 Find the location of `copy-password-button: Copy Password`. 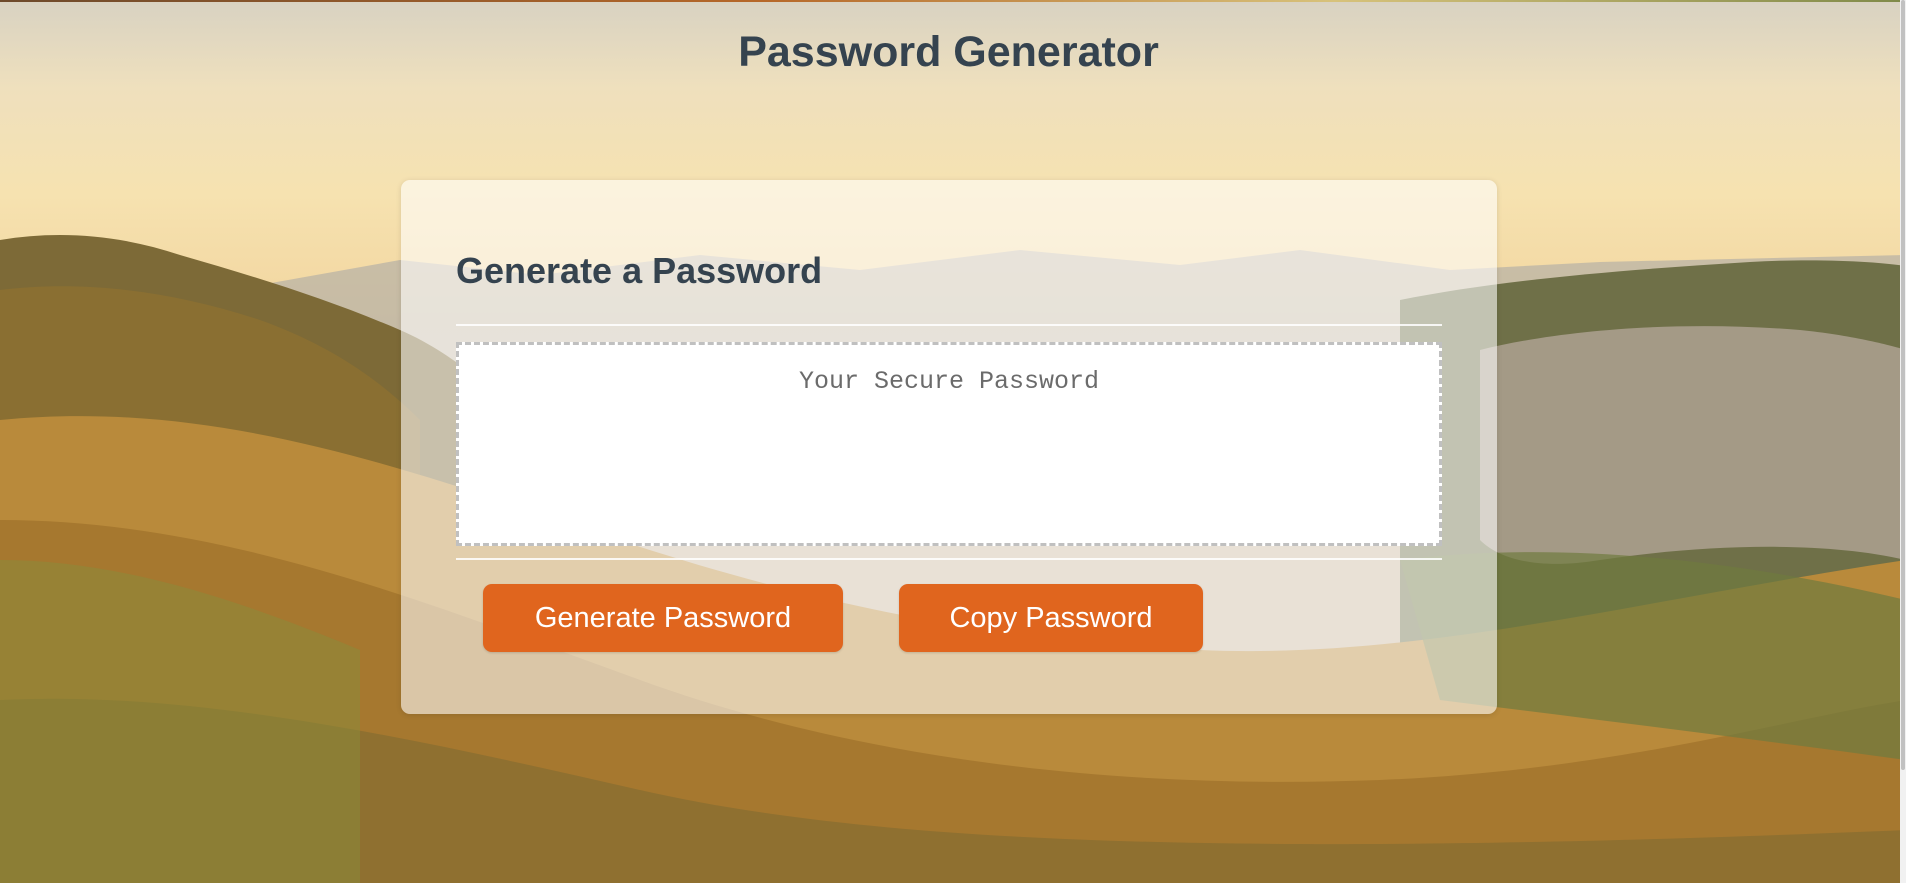

copy-password-button: Copy Password is located at coordinates (1051, 618).